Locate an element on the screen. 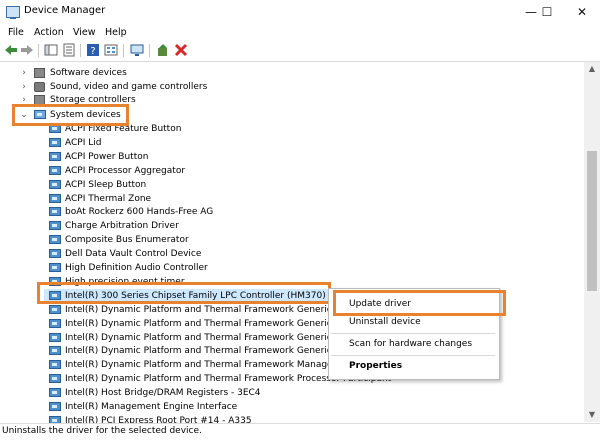 This screenshot has width=600, height=440. collapse-chevron-icon: ⌄ is located at coordinates (24, 115).